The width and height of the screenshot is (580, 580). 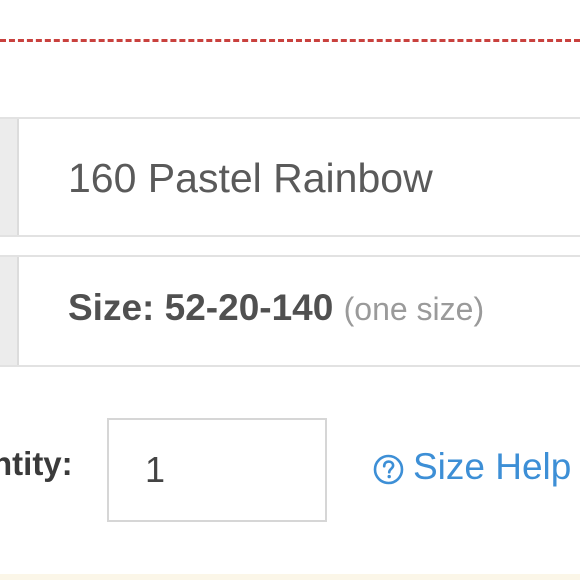 I want to click on size-option-value: Size: 52-20-140 (one size), so click(x=276, y=308).